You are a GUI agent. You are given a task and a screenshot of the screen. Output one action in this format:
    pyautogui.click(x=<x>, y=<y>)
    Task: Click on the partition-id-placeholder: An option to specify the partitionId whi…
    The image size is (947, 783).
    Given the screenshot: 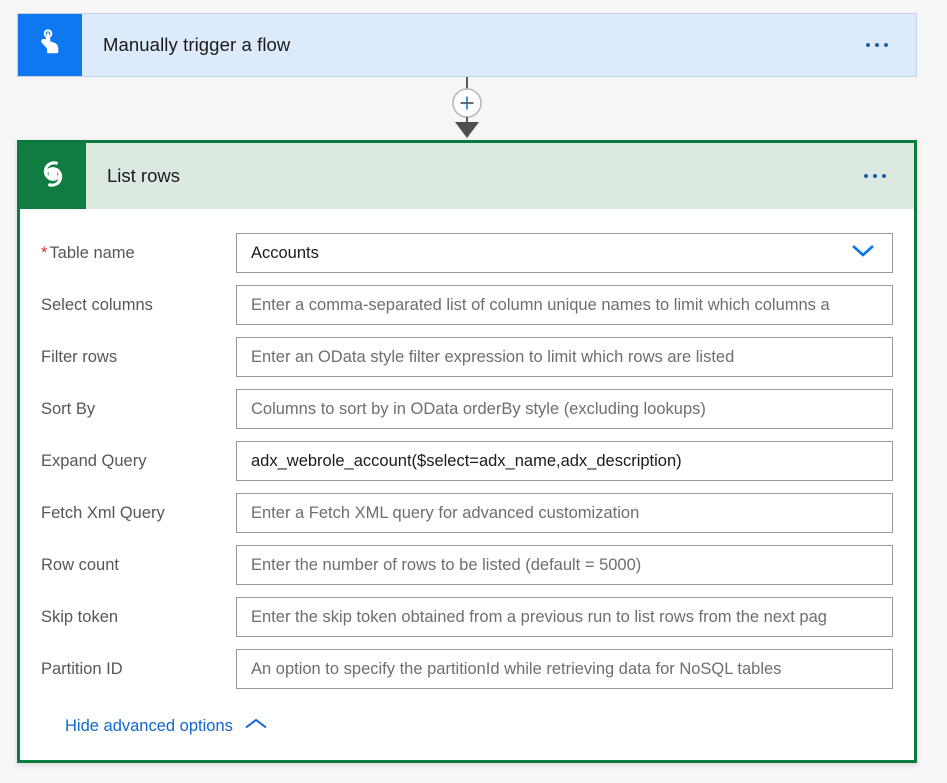 What is the action you would take?
    pyautogui.click(x=516, y=668)
    